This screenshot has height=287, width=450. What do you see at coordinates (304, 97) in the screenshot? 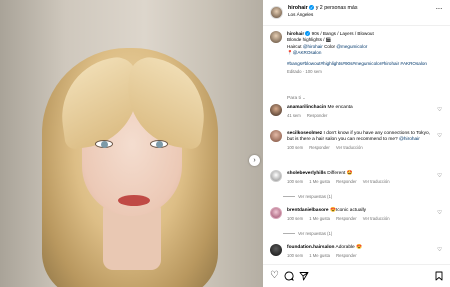
I see `chevron-down-icon: ⌄` at bounding box center [304, 97].